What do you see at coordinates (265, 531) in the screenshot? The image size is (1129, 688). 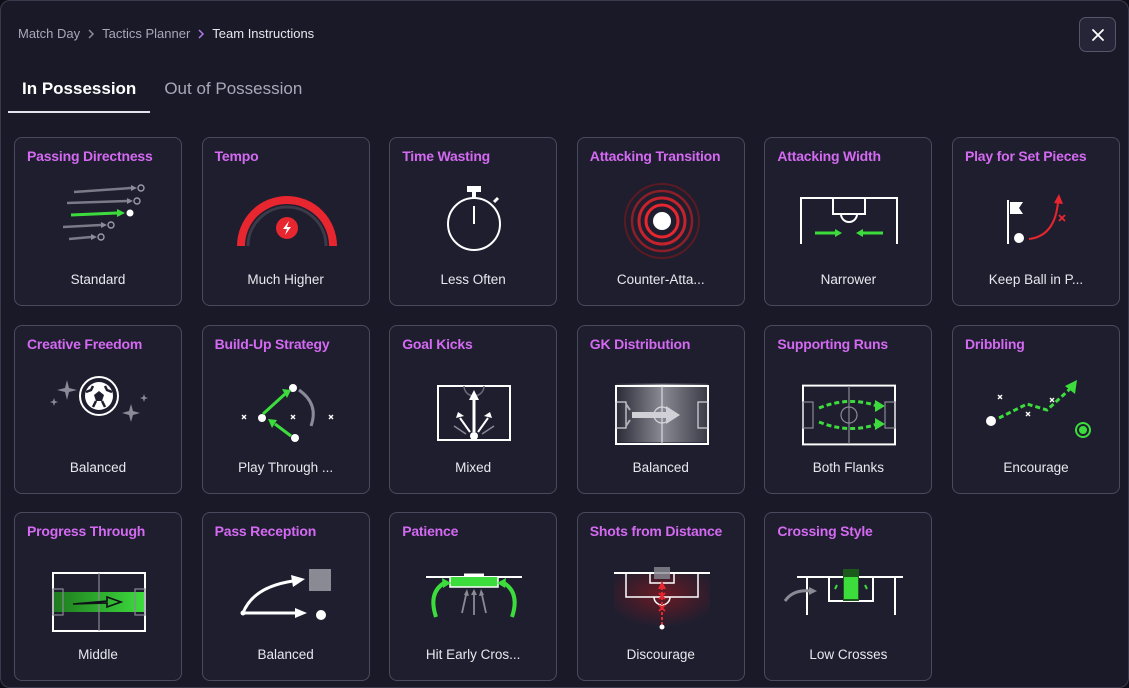 I see `card-title: Pass Reception` at bounding box center [265, 531].